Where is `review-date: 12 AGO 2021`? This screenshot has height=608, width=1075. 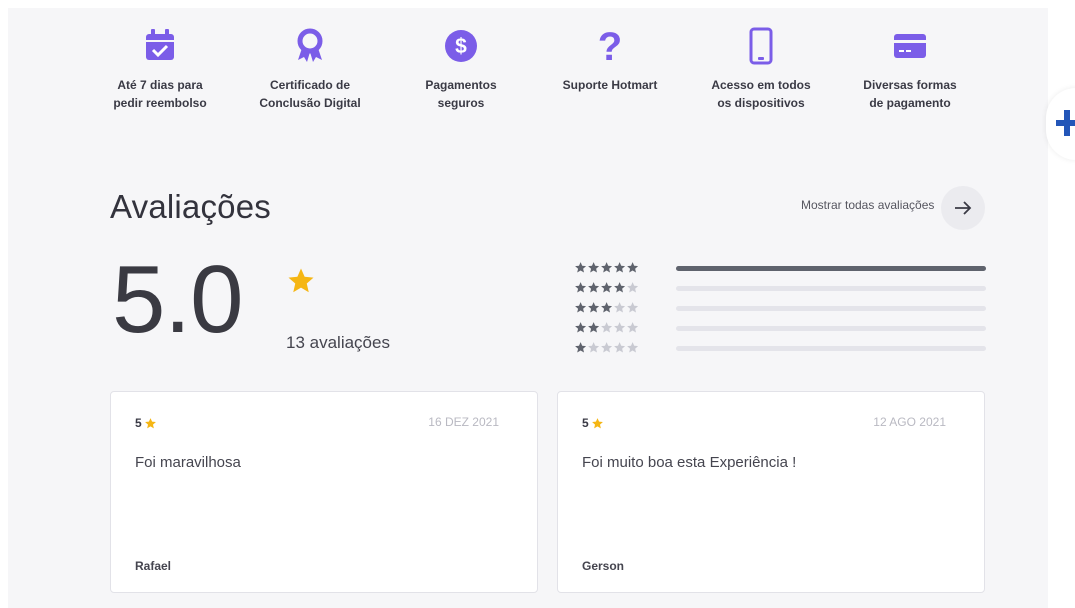 review-date: 12 AGO 2021 is located at coordinates (909, 422).